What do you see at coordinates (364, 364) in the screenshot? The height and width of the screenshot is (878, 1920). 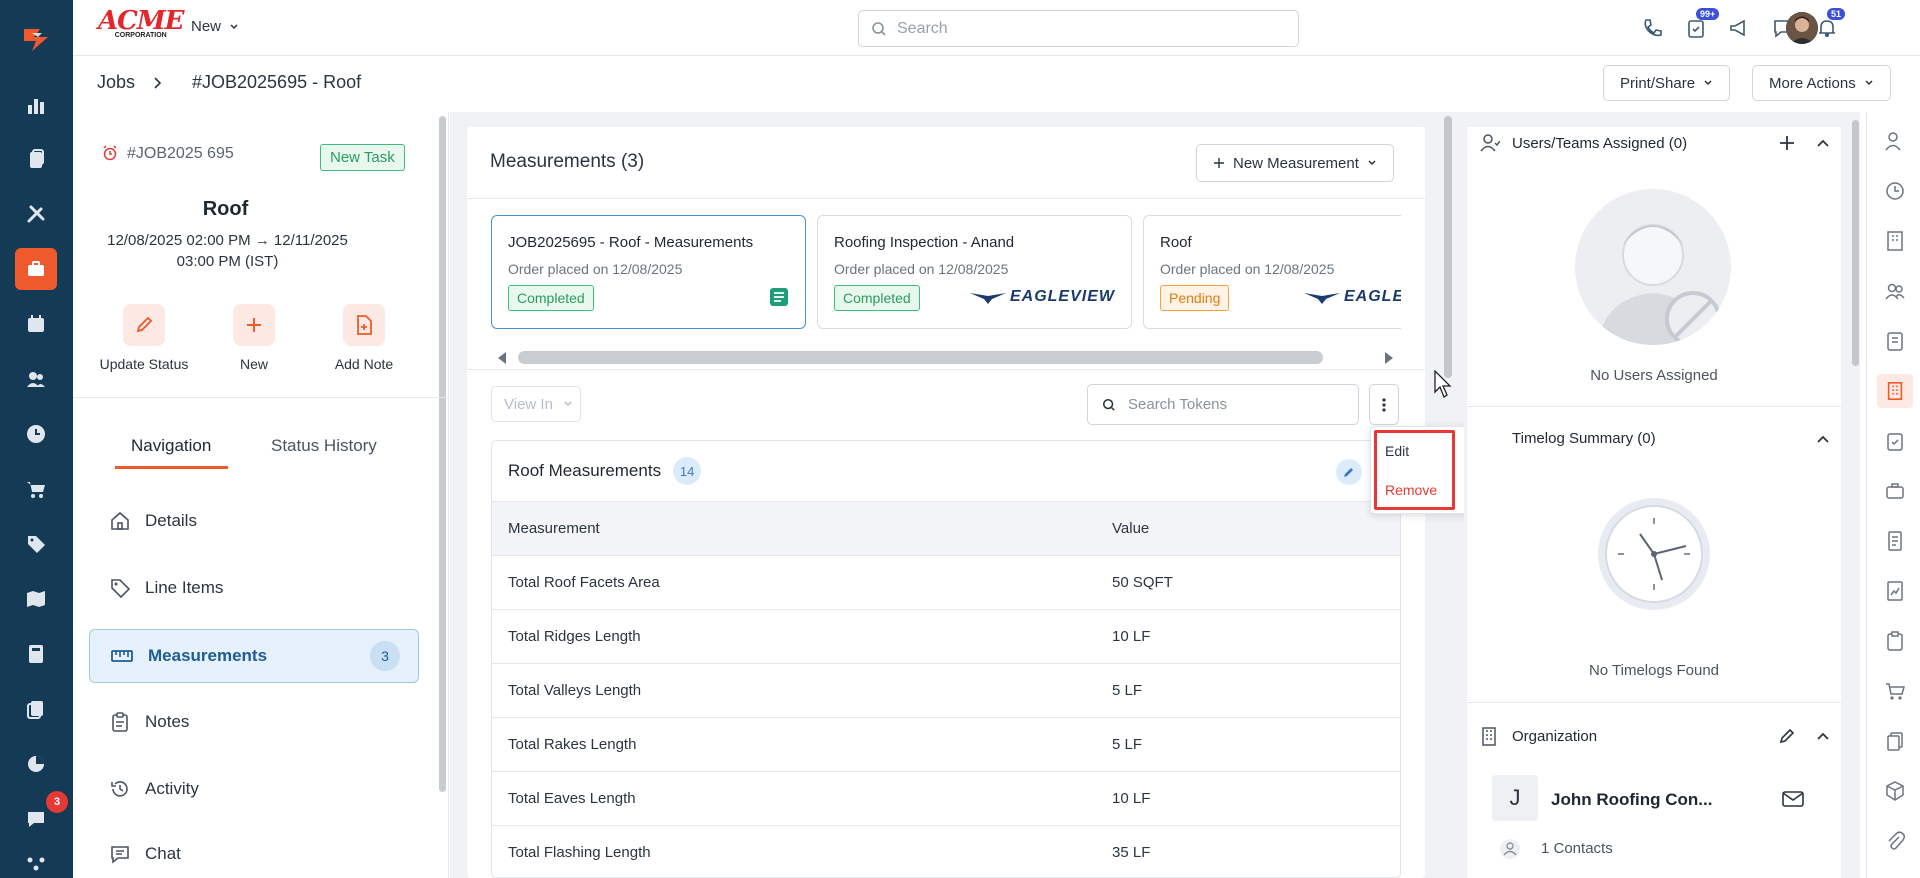 I see `add-note-label: Add Note` at bounding box center [364, 364].